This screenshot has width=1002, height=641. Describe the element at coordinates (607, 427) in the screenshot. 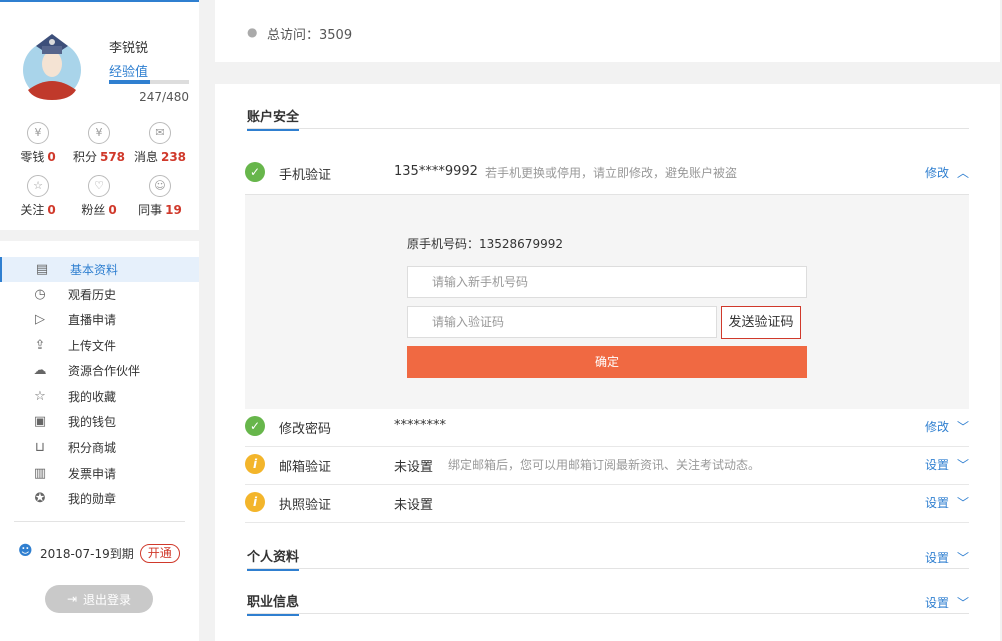

I see `security-row-password: ✓ 修改密码 ******** 修改 ﹀` at that location.